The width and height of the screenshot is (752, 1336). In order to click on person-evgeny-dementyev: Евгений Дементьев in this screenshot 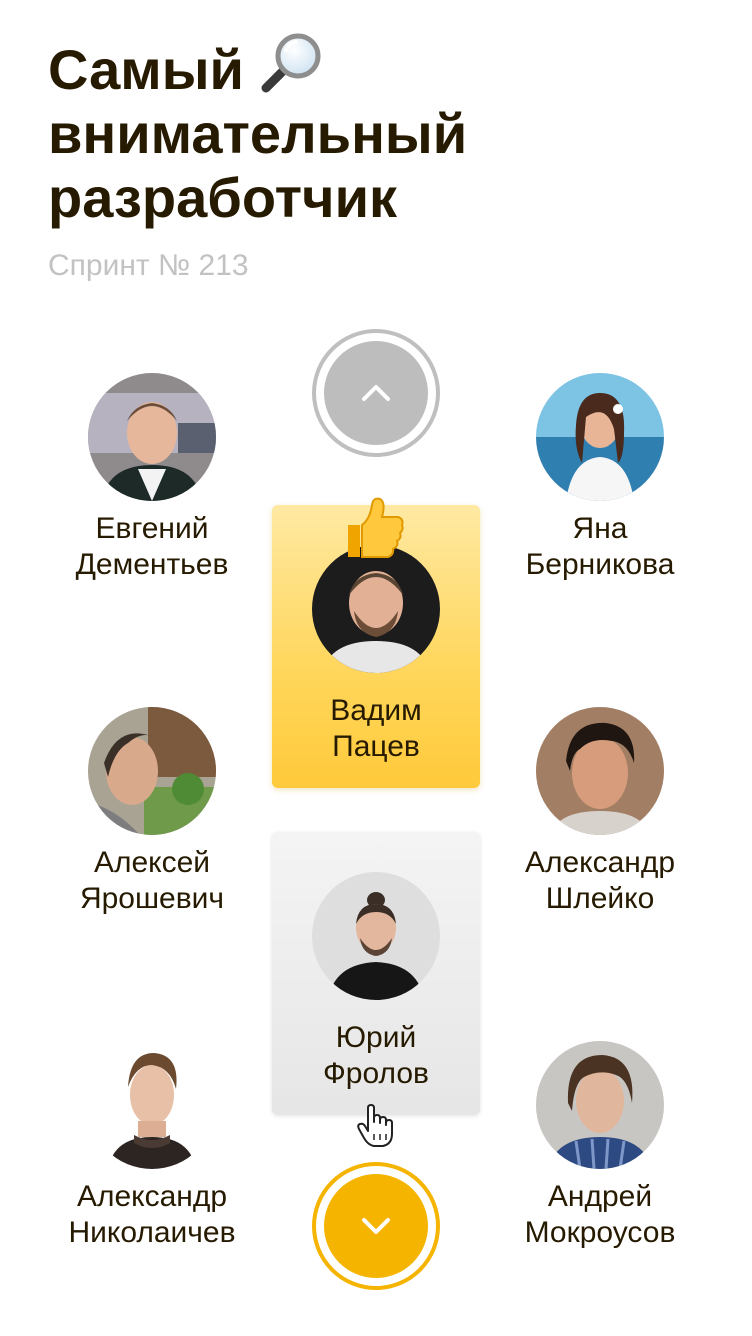, I will do `click(152, 478)`.